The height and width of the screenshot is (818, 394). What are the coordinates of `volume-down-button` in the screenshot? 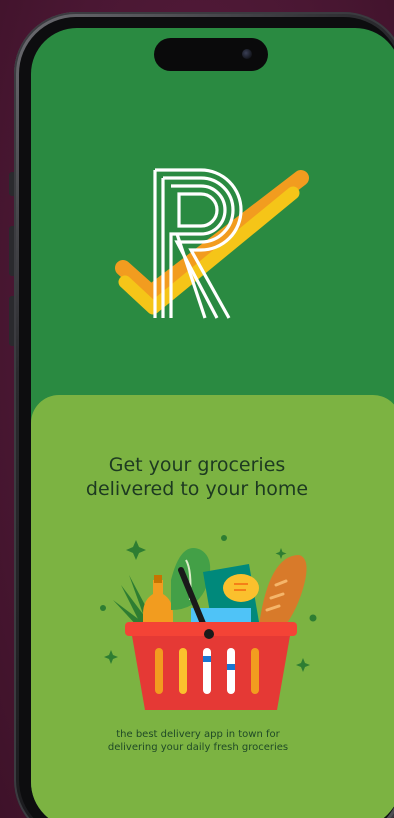 It's located at (11, 321).